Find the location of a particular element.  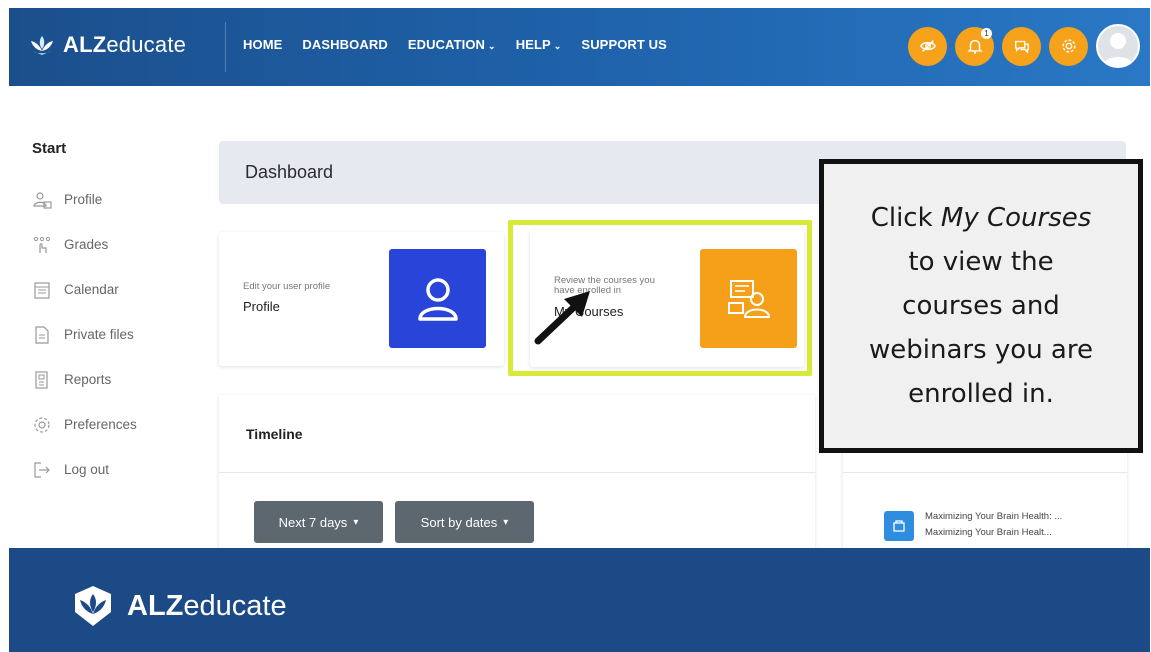

profile-tile is located at coordinates (437, 298).